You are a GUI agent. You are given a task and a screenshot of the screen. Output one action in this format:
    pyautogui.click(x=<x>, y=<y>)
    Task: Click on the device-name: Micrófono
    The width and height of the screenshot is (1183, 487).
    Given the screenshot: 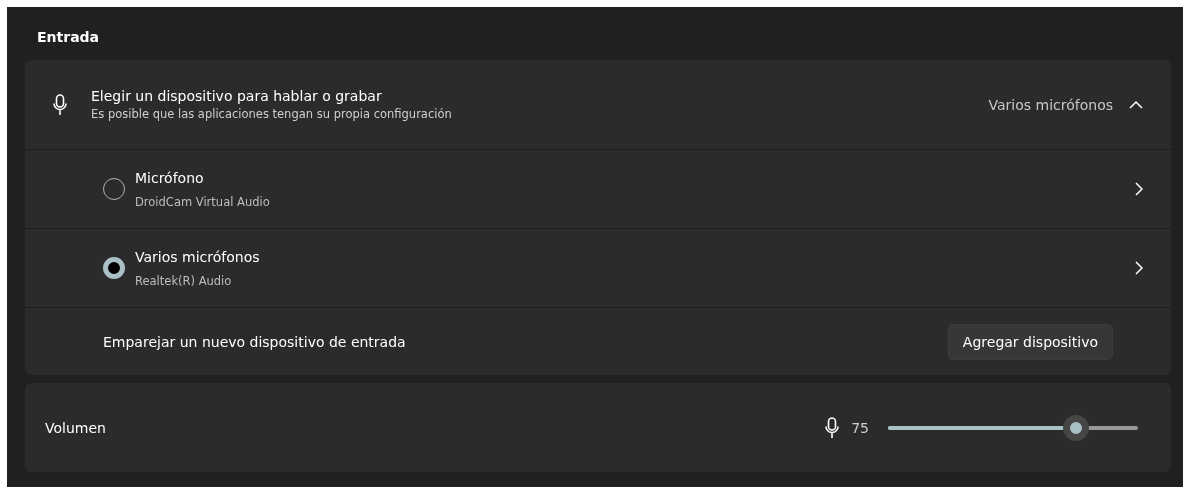 What is the action you would take?
    pyautogui.click(x=170, y=177)
    